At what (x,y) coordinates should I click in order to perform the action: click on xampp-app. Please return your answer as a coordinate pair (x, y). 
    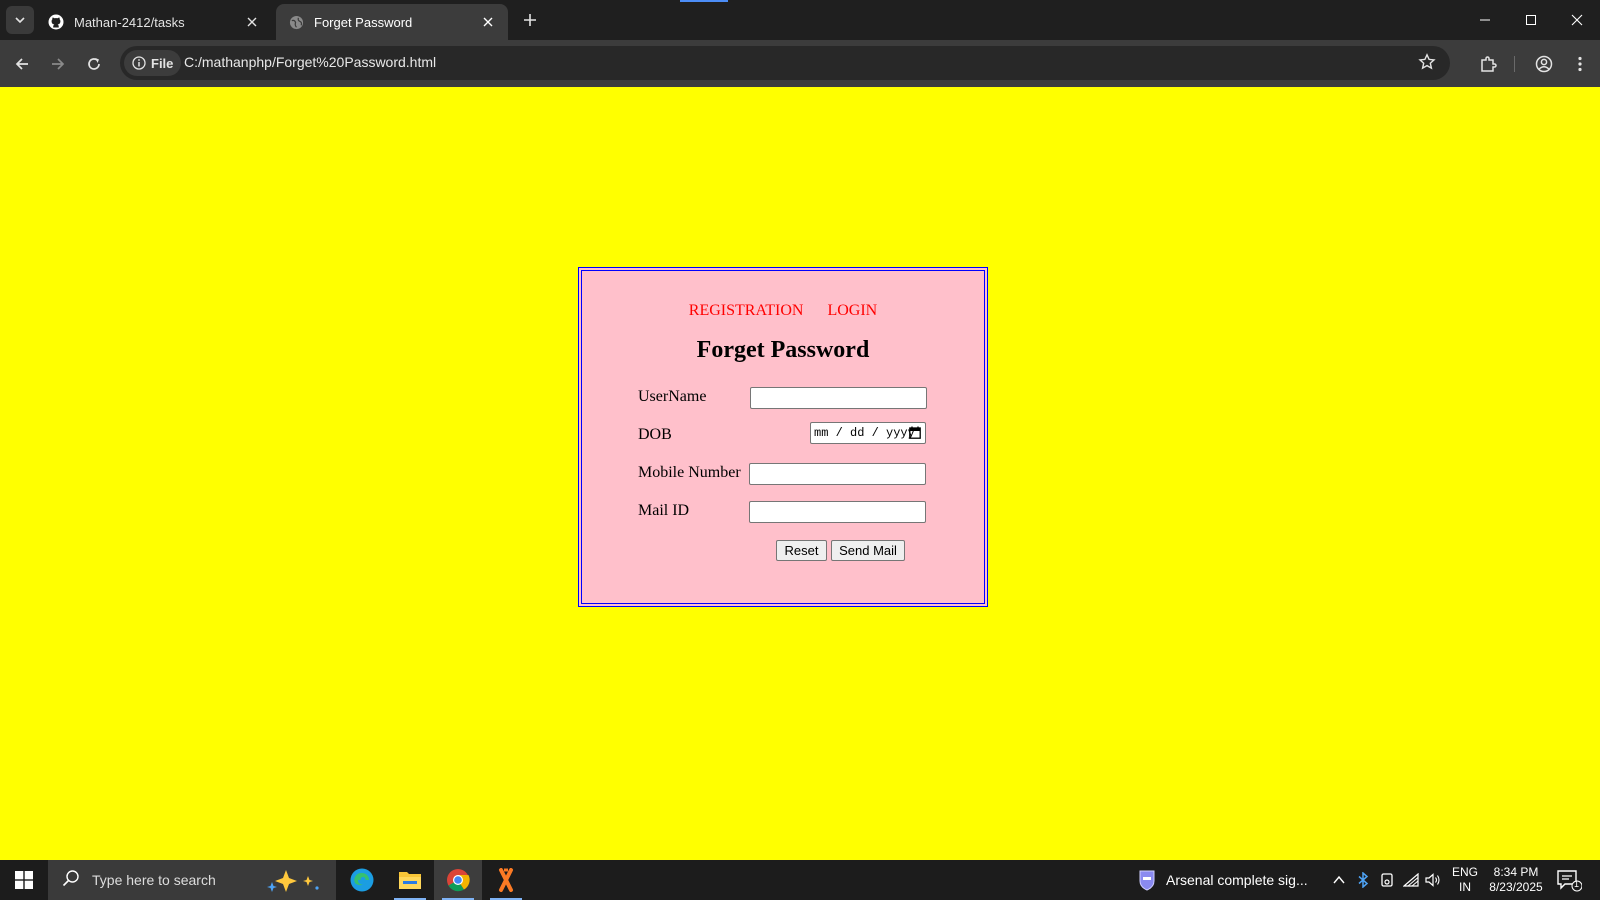
    Looking at the image, I should click on (506, 880).